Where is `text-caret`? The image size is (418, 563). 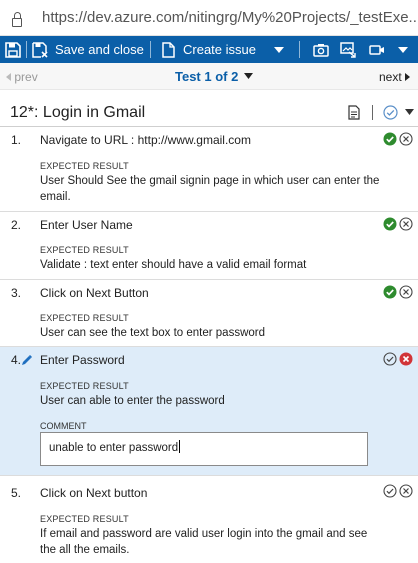 text-caret is located at coordinates (180, 446).